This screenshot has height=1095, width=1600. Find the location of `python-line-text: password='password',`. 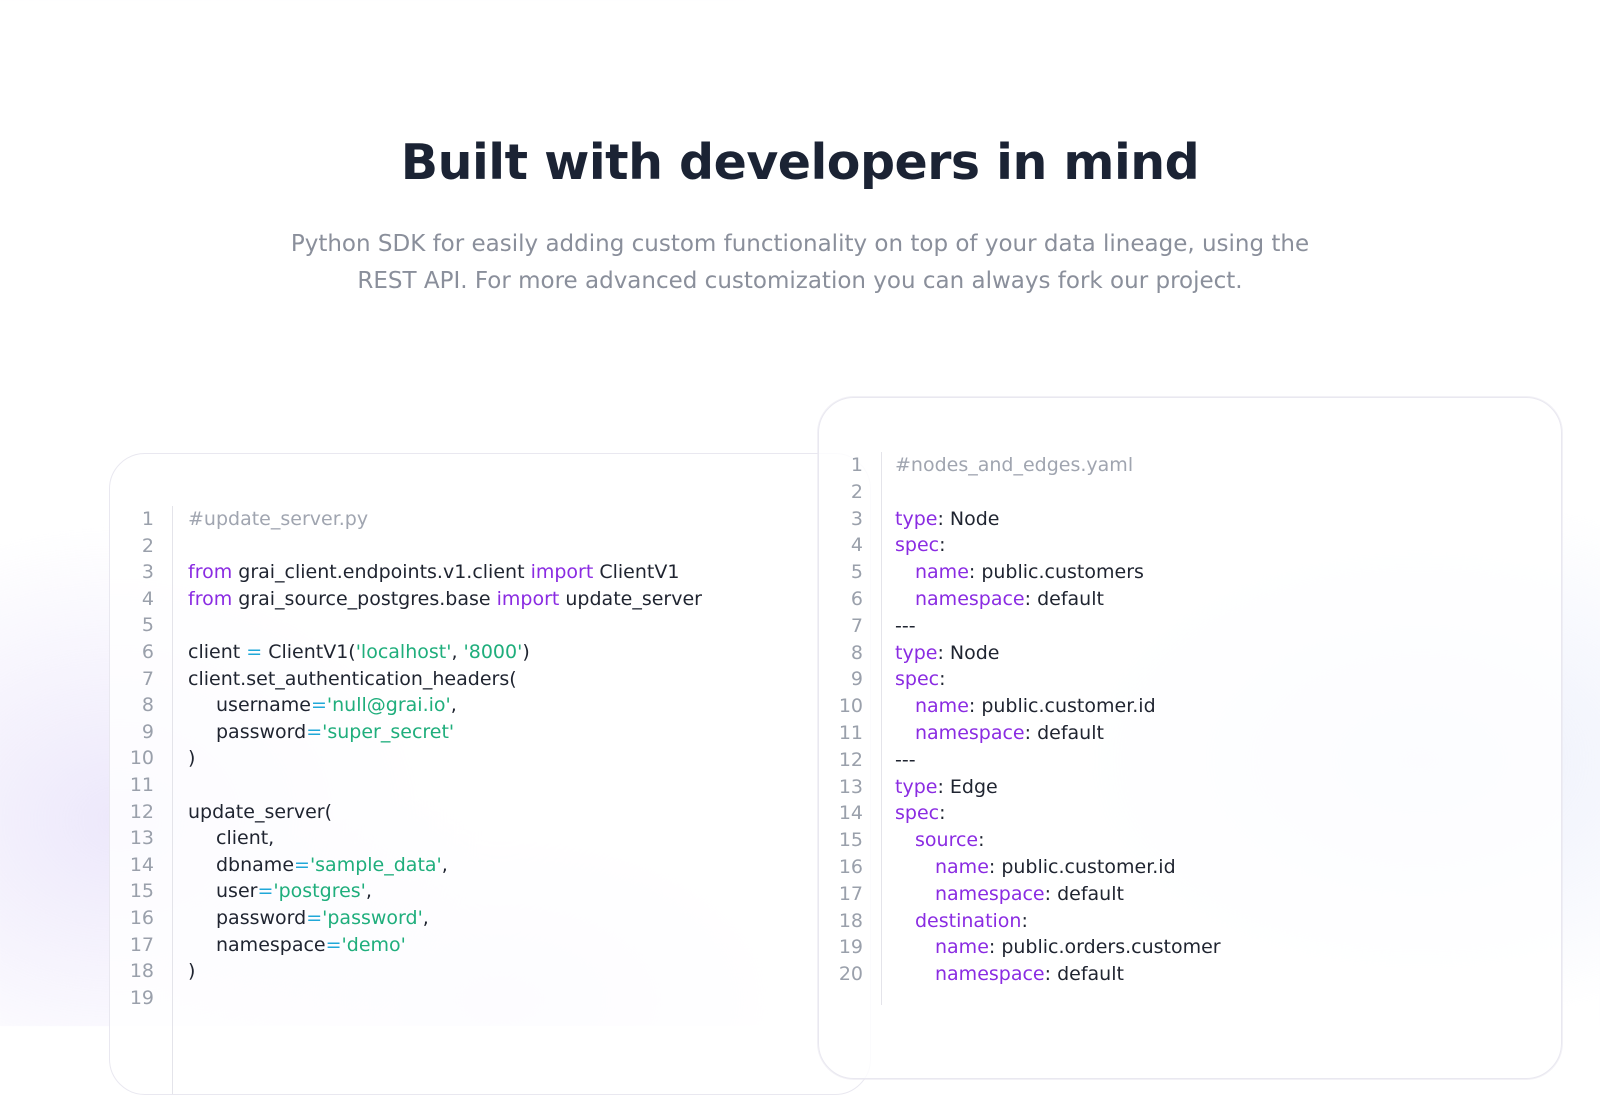

python-line-text: password='password', is located at coordinates (322, 918).